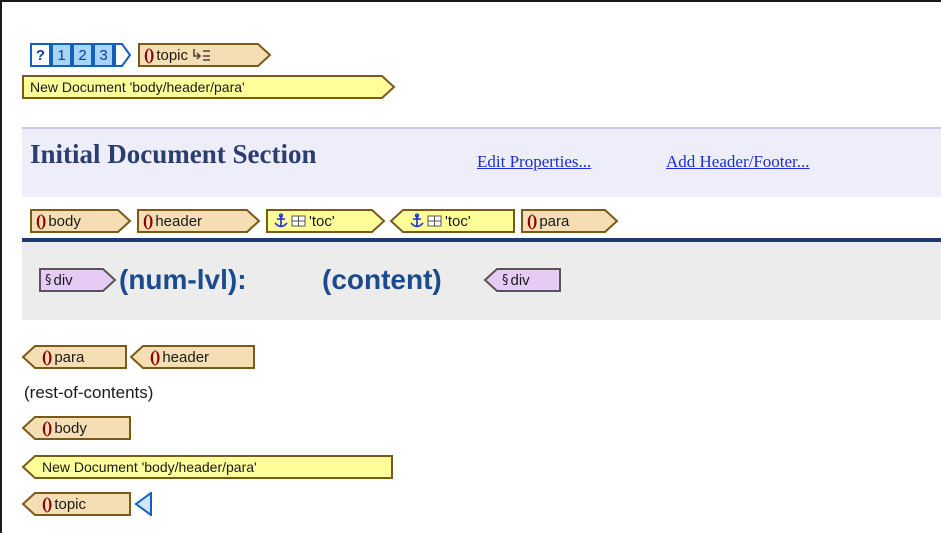 The height and width of the screenshot is (533, 941). What do you see at coordinates (78, 280) in the screenshot?
I see `div-start-tag: § div` at bounding box center [78, 280].